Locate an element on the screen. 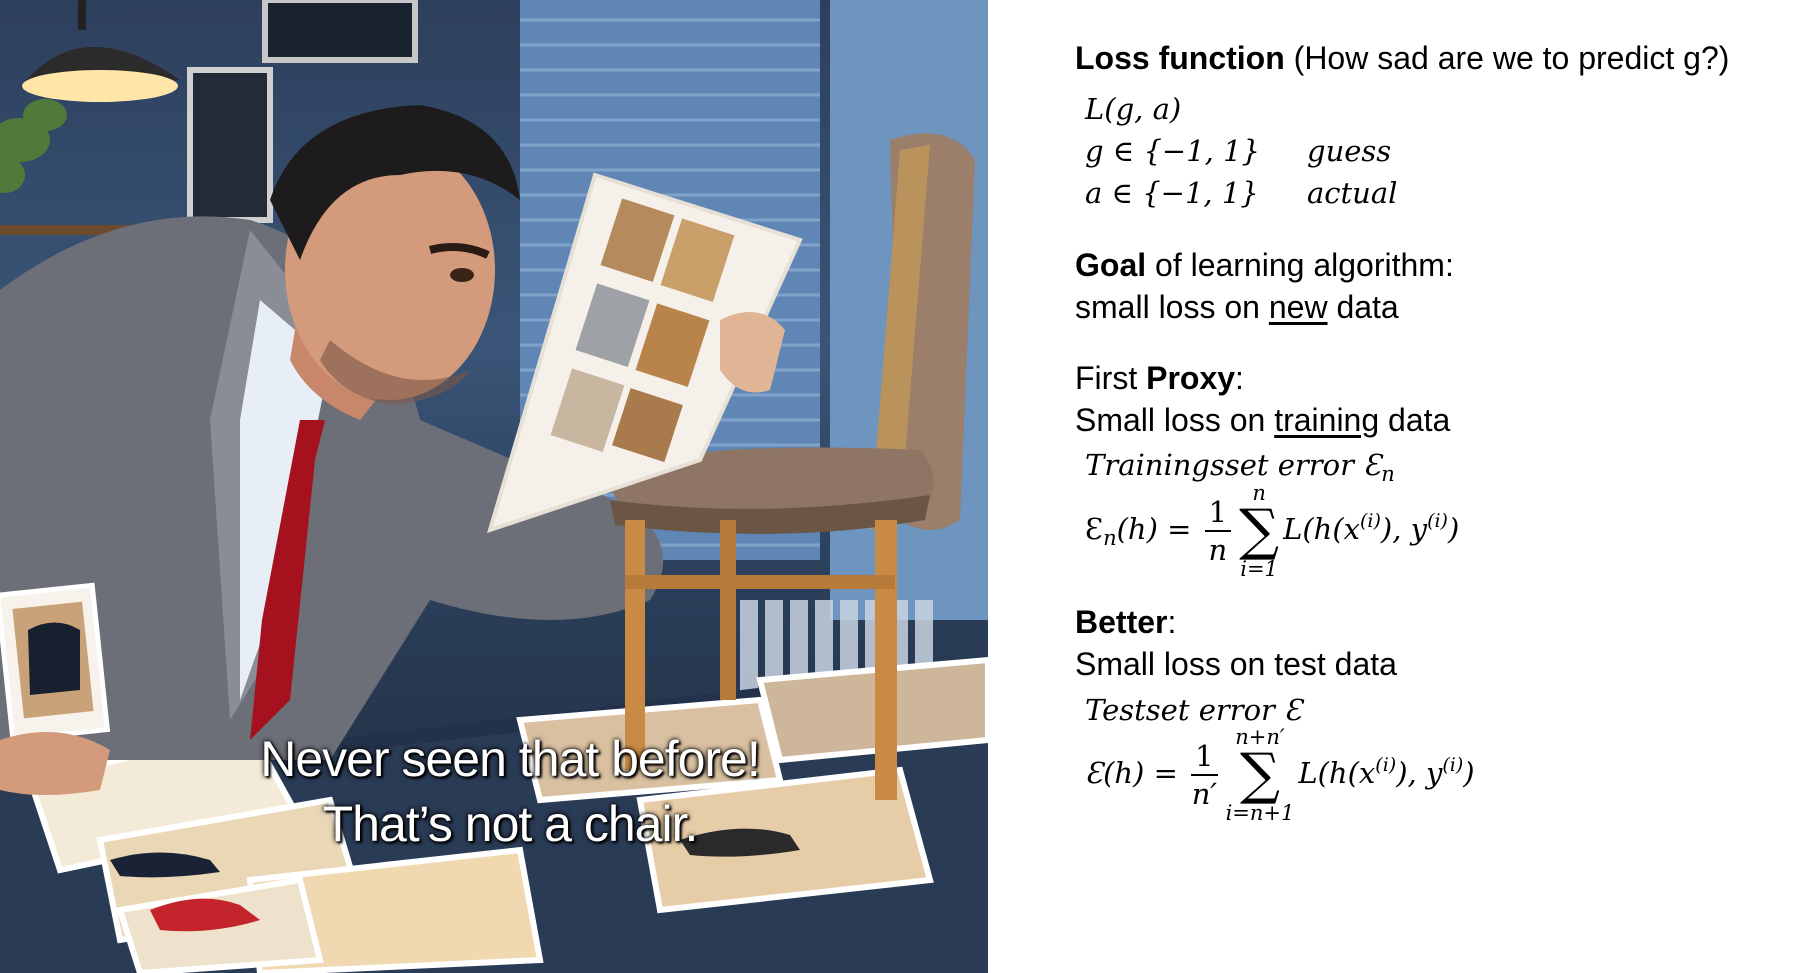  goal-line-2-underlined: new is located at coordinates (1298, 307).